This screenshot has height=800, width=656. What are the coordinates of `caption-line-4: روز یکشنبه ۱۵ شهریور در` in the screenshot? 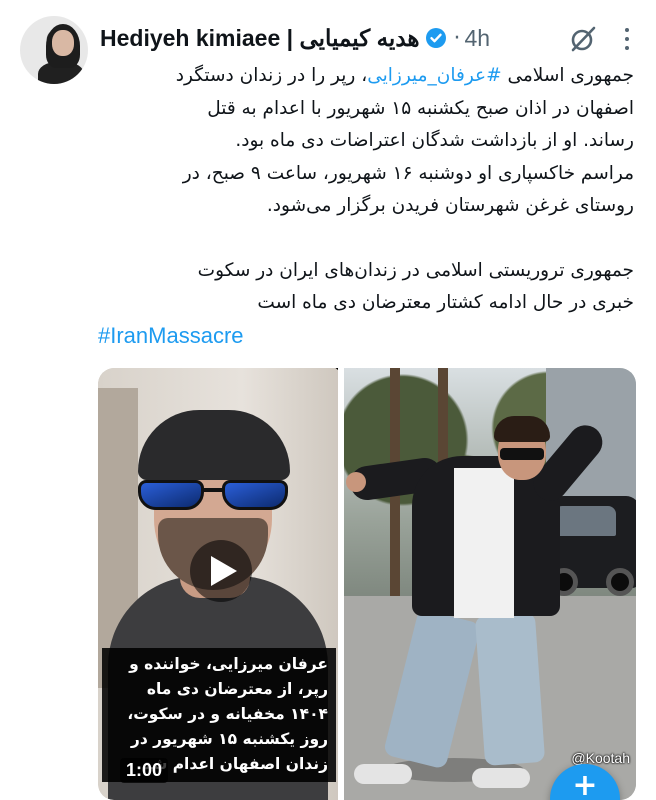 It's located at (229, 739).